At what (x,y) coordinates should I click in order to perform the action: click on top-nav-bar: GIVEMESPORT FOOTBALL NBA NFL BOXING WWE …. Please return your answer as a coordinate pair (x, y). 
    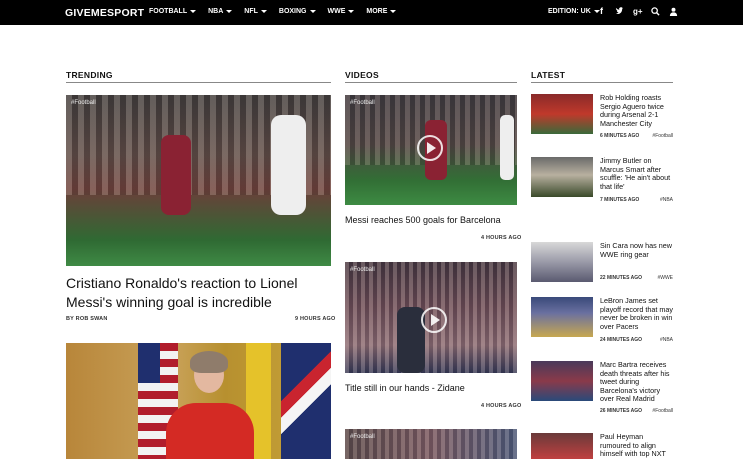
    Looking at the image, I should click on (371, 12).